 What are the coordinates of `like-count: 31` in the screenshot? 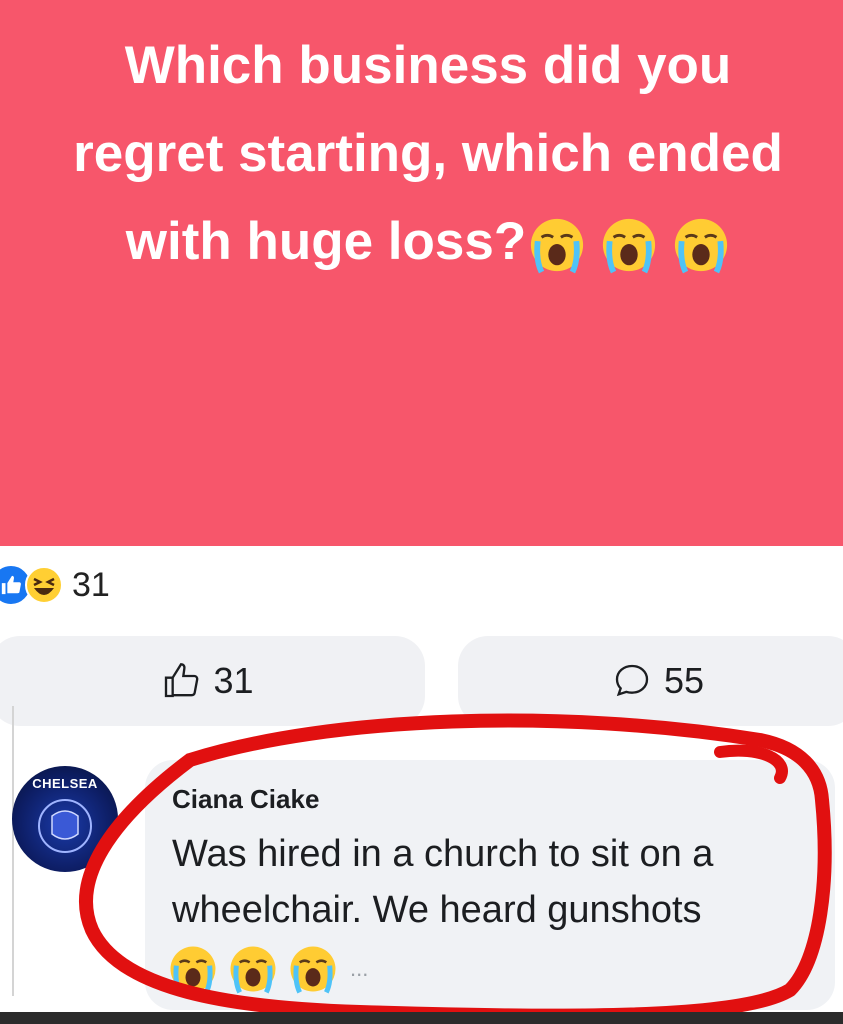 It's located at (233, 680).